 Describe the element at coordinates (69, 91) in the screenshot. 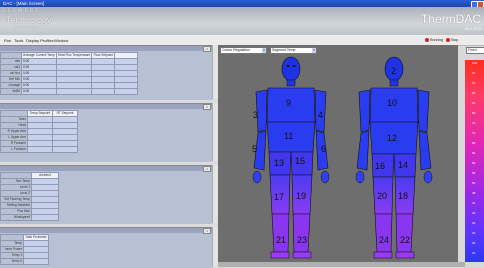

I see `table-row: ImBrl 0.00` at that location.